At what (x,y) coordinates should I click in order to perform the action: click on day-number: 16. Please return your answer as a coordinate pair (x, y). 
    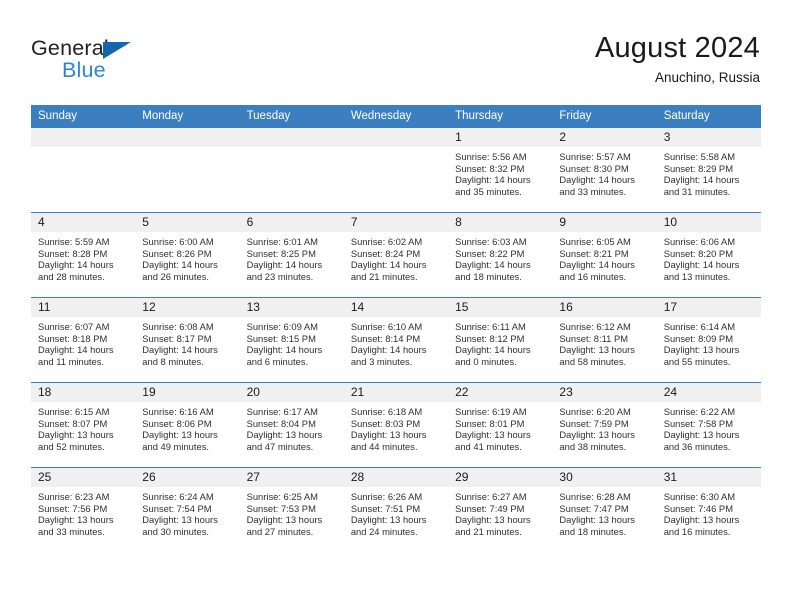
    Looking at the image, I should click on (604, 307).